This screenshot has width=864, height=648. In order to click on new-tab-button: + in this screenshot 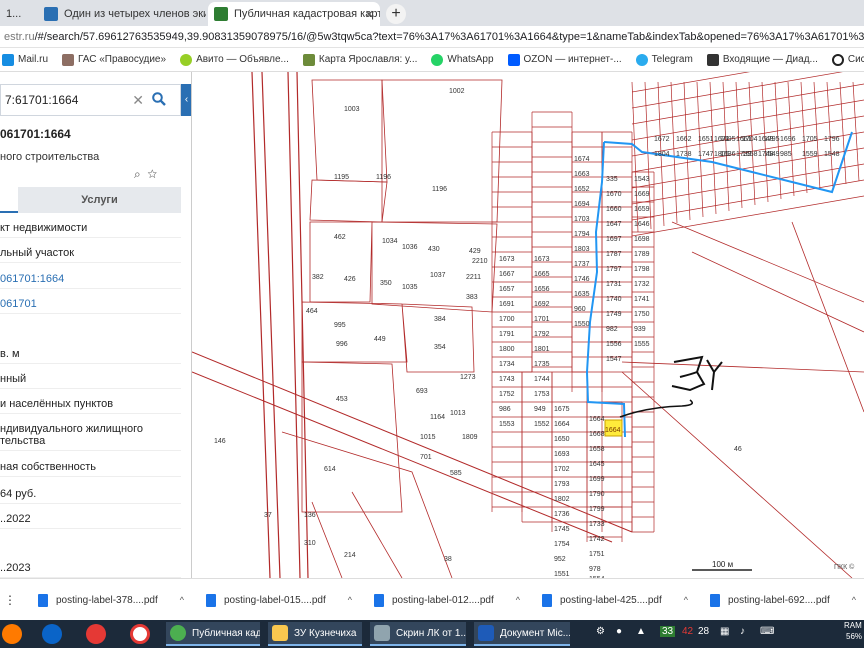, I will do `click(396, 14)`.